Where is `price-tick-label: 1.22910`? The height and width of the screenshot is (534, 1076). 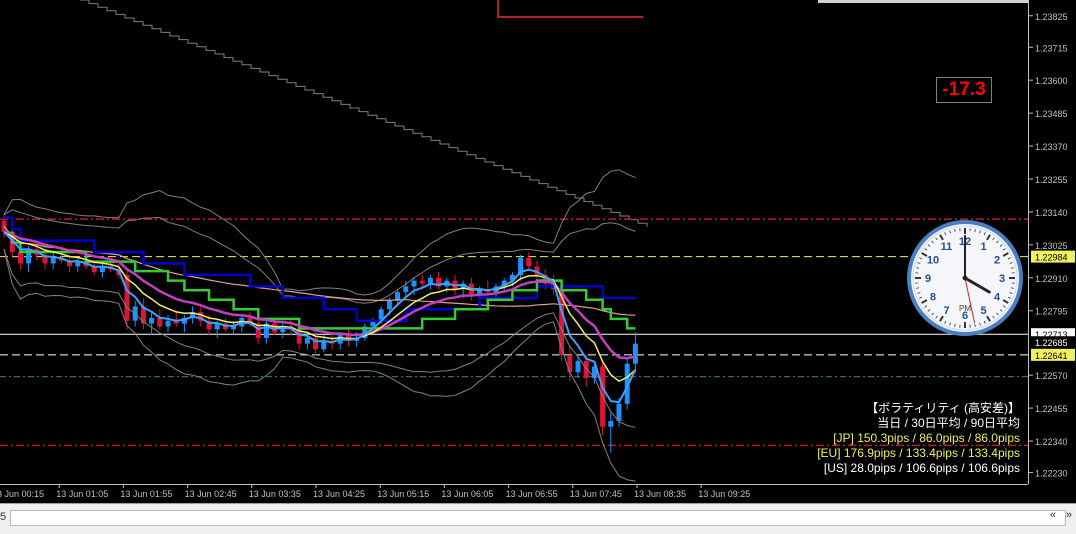
price-tick-label: 1.22910 is located at coordinates (1051, 279).